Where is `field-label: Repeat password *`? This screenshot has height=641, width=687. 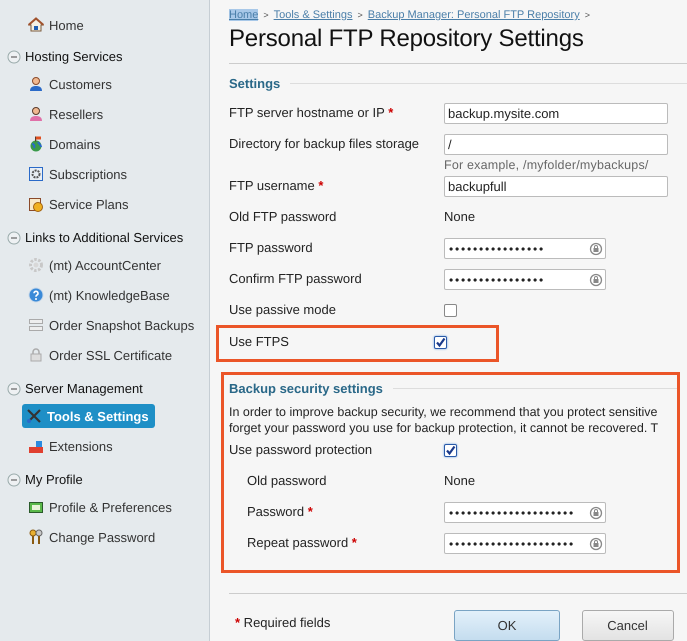
field-label: Repeat password * is located at coordinates (302, 542).